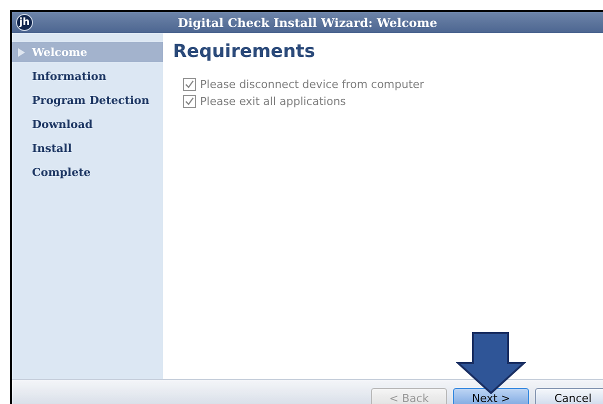 This screenshot has width=603, height=404. I want to click on step-item: Install, so click(87, 148).